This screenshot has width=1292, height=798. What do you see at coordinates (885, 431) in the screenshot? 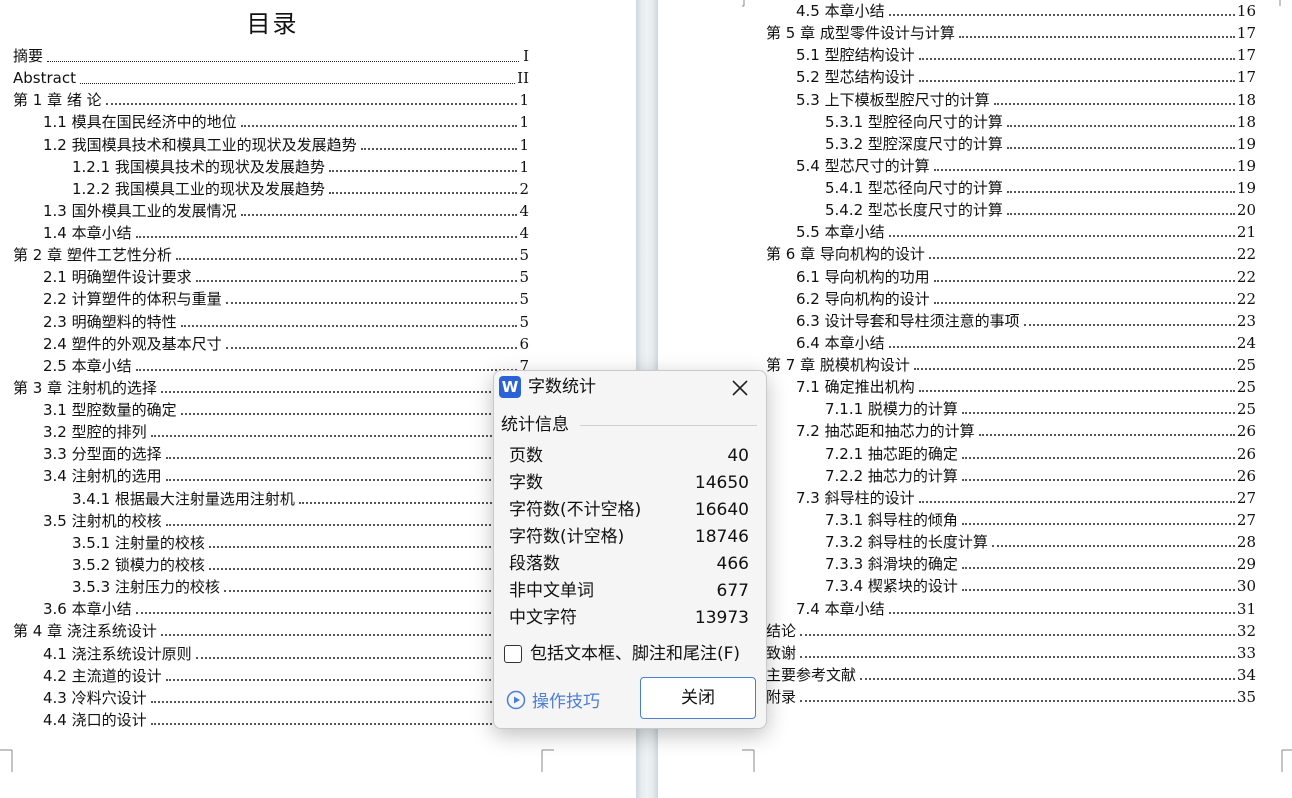
I see `toc-entry-title: 7.2 抽芯距和抽芯力的计算` at bounding box center [885, 431].